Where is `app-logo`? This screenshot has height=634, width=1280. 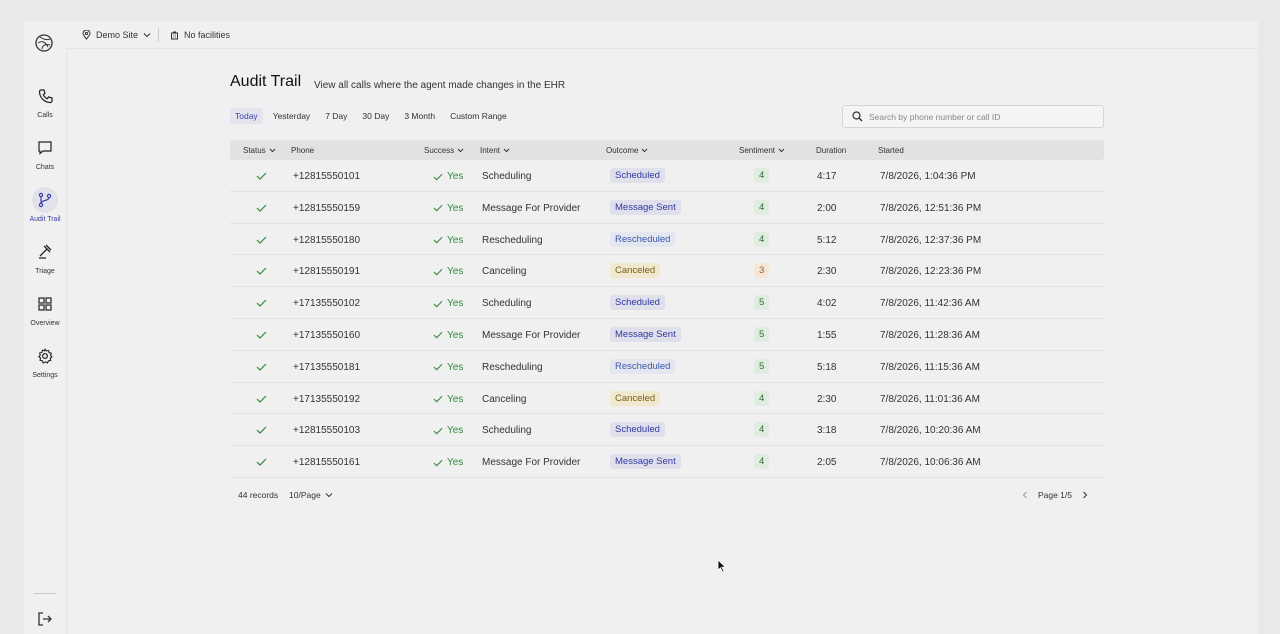 app-logo is located at coordinates (44, 43).